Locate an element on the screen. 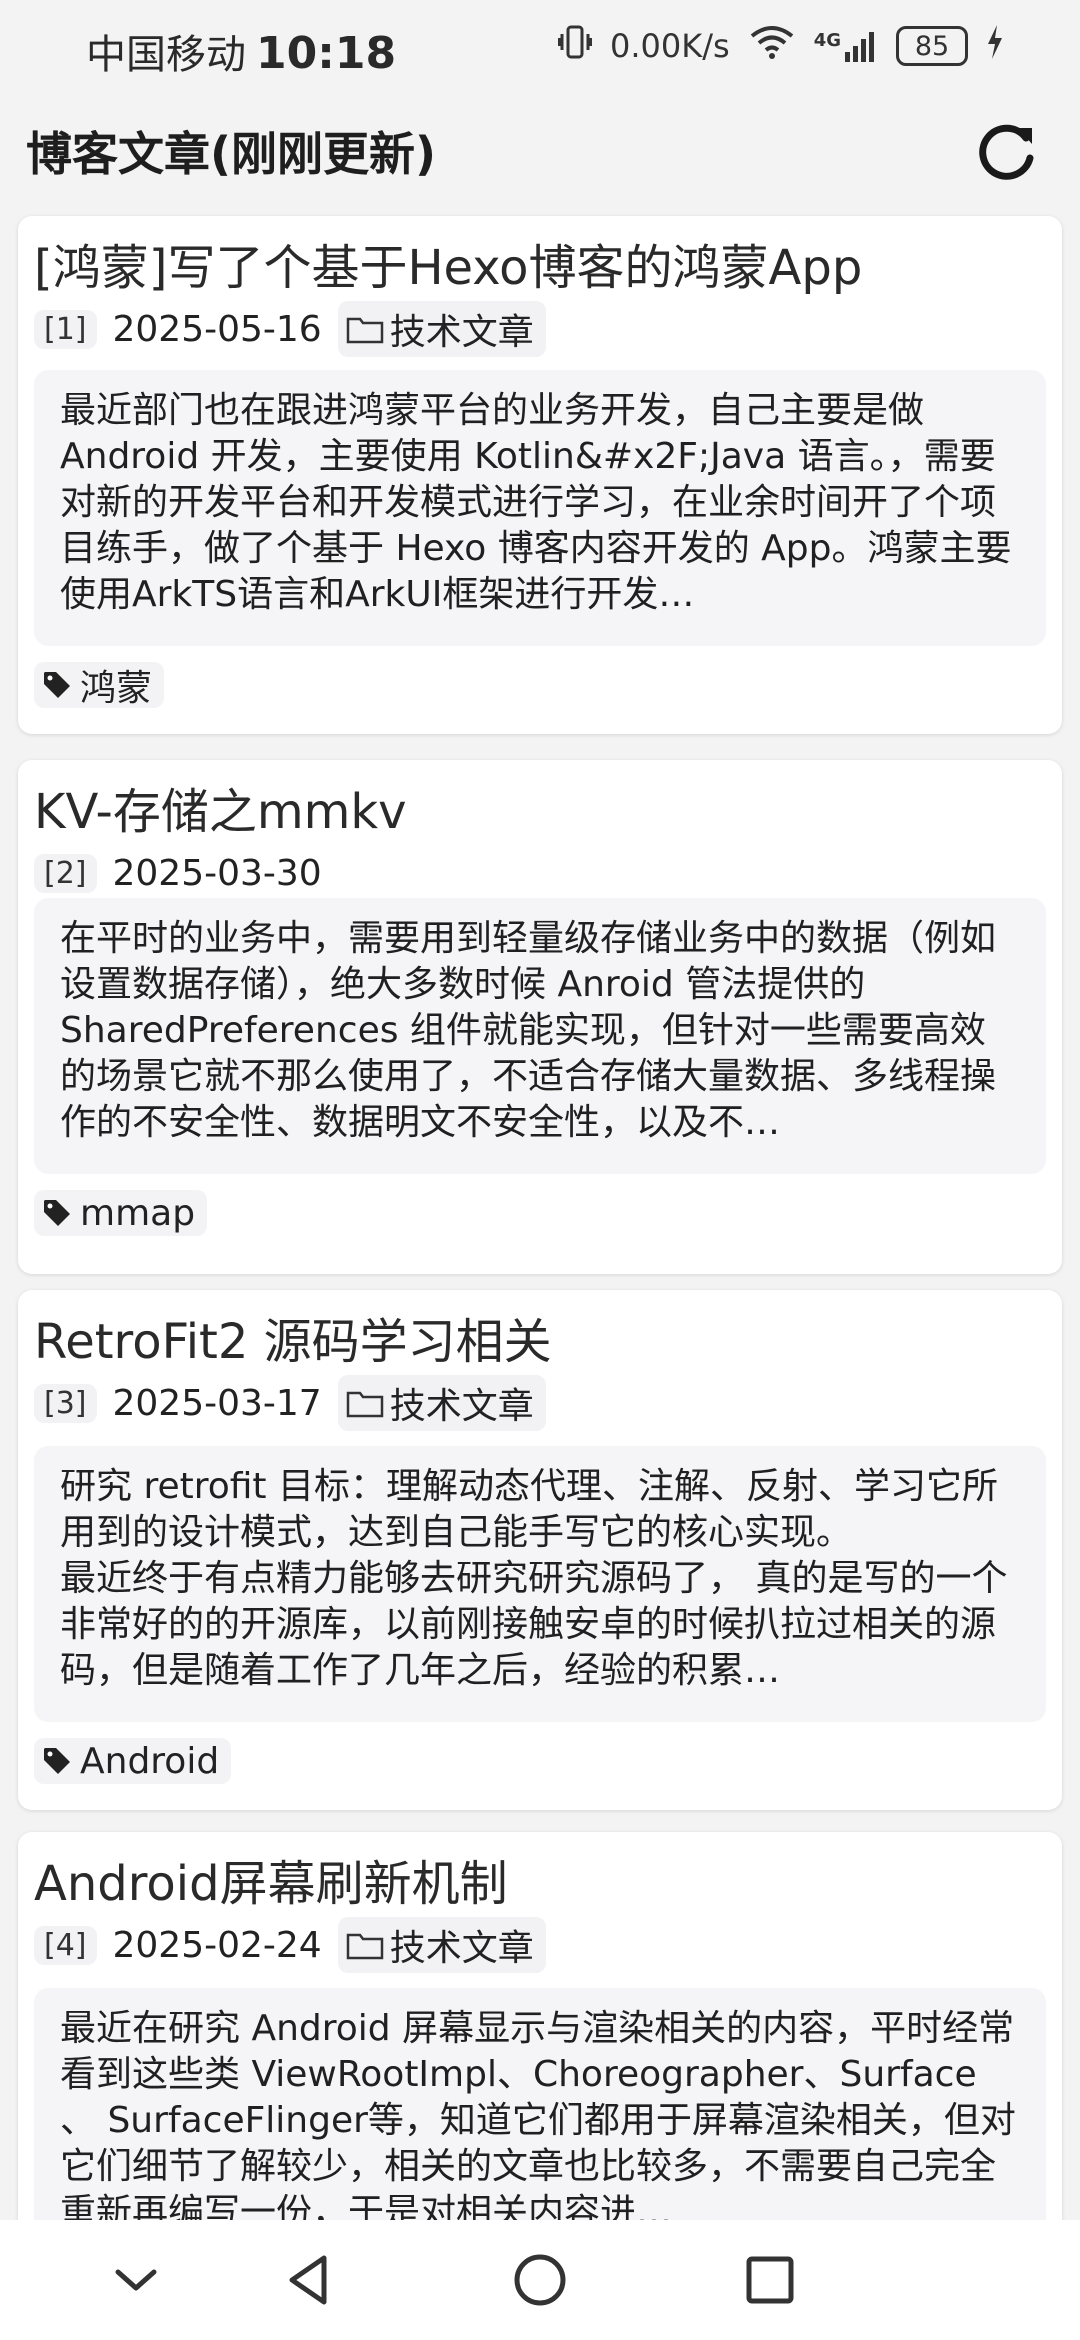 The image size is (1080, 2340). article-title: KV-存储之mmkv is located at coordinates (220, 807).